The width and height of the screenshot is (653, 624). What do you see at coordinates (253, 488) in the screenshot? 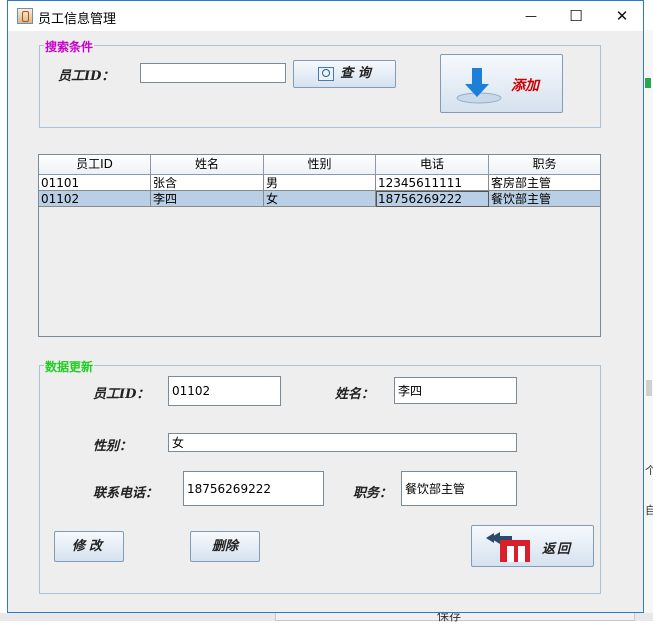
I see `update-phone-input` at bounding box center [253, 488].